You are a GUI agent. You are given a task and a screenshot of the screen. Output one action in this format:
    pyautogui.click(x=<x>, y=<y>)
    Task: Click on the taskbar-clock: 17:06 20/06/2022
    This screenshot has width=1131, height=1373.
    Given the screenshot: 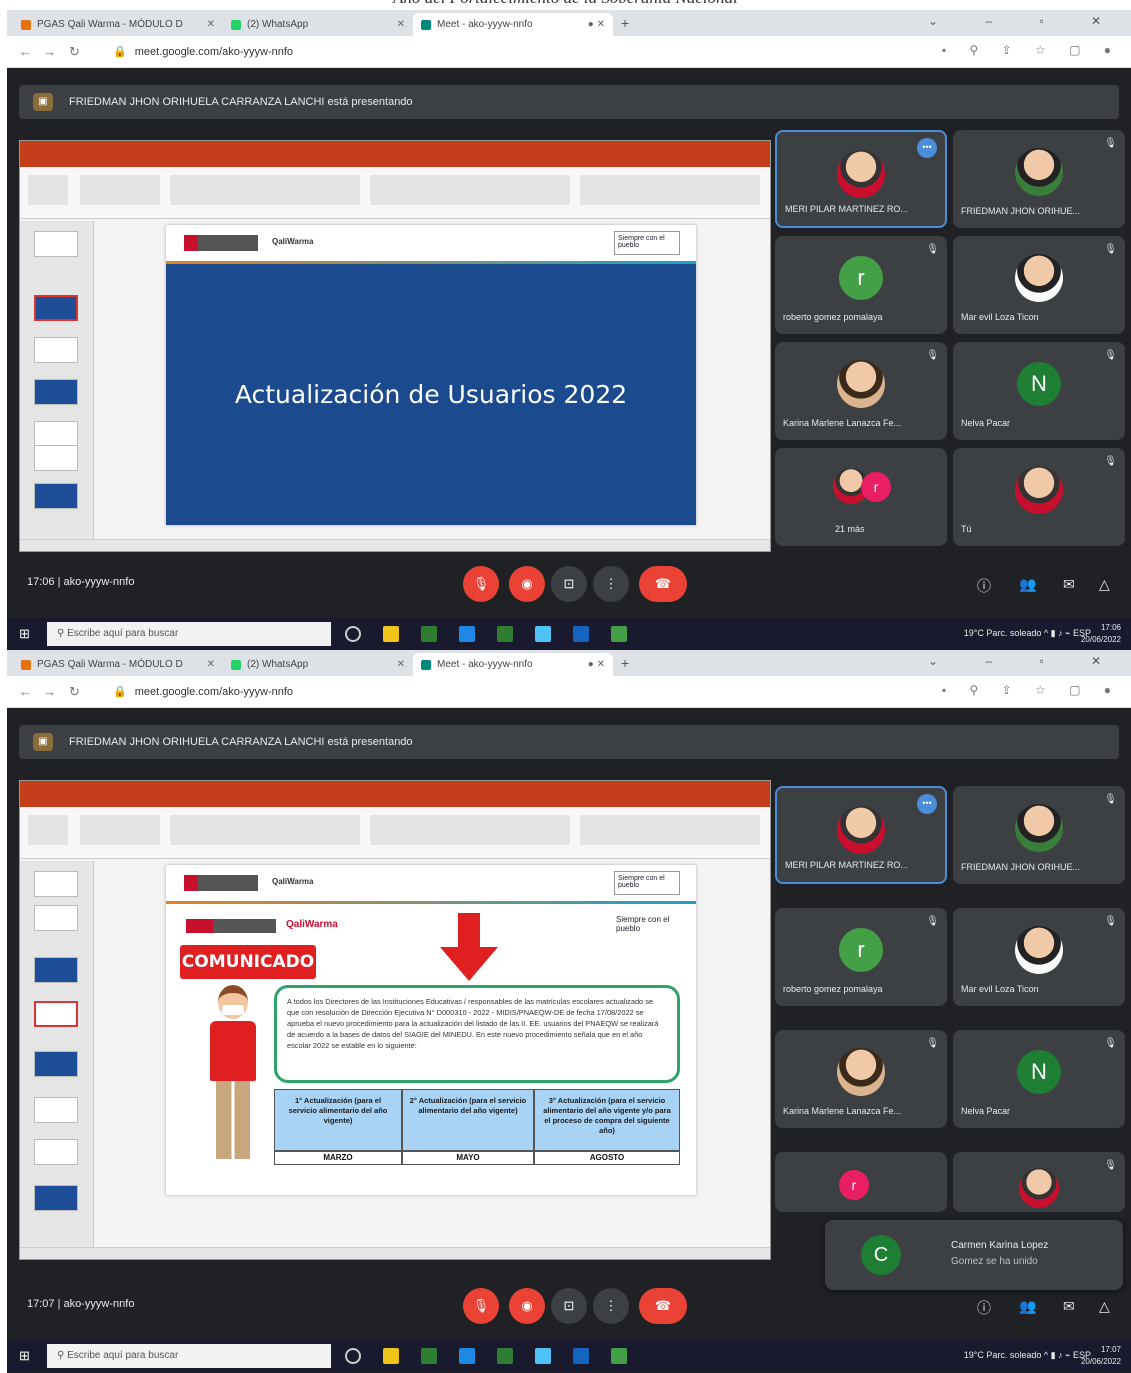 What is the action you would take?
    pyautogui.click(x=1101, y=634)
    